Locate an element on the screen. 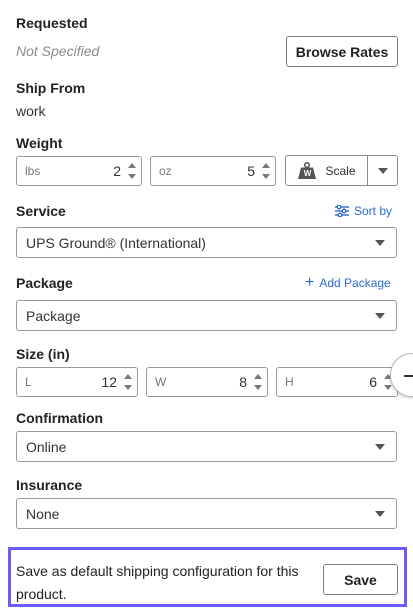 The image size is (413, 616). requested-label: Requested is located at coordinates (52, 23).